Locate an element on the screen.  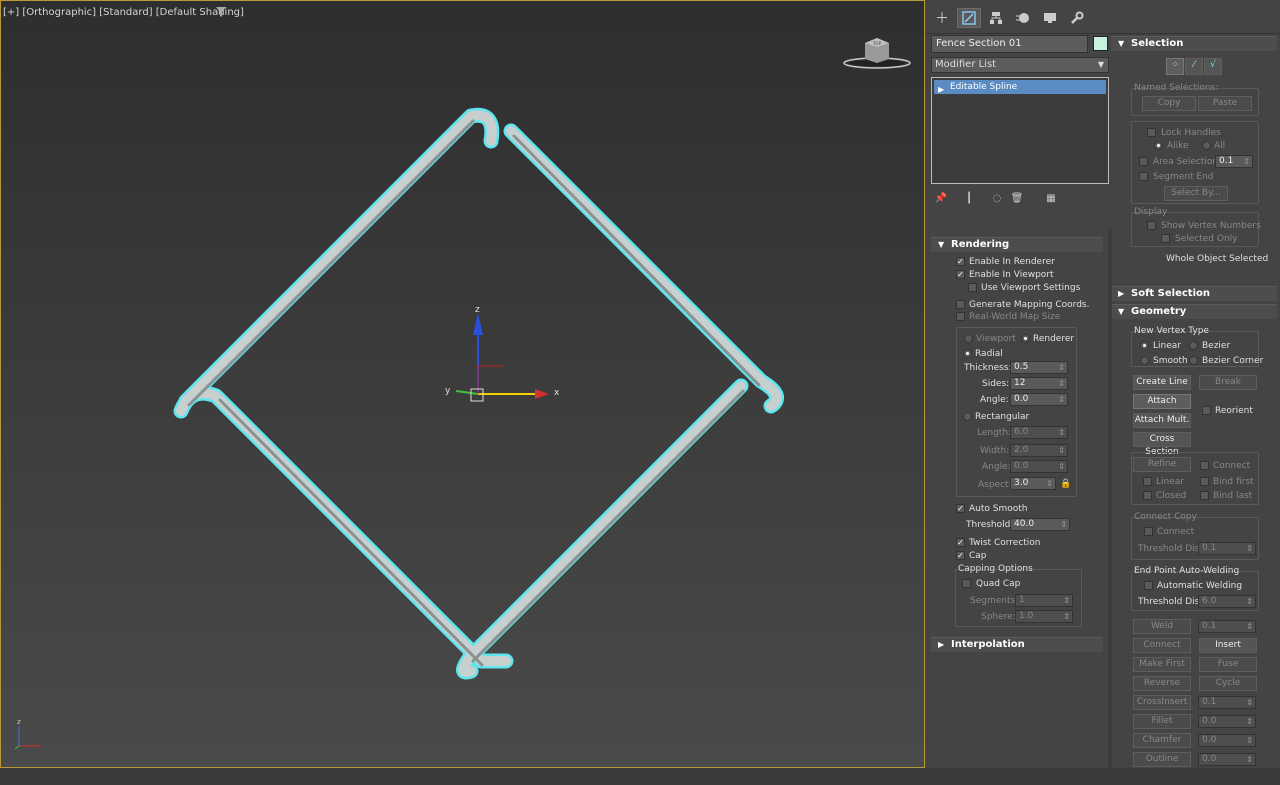
modifier-list-dropdown: Modifier List ▼ is located at coordinates (1020, 65).